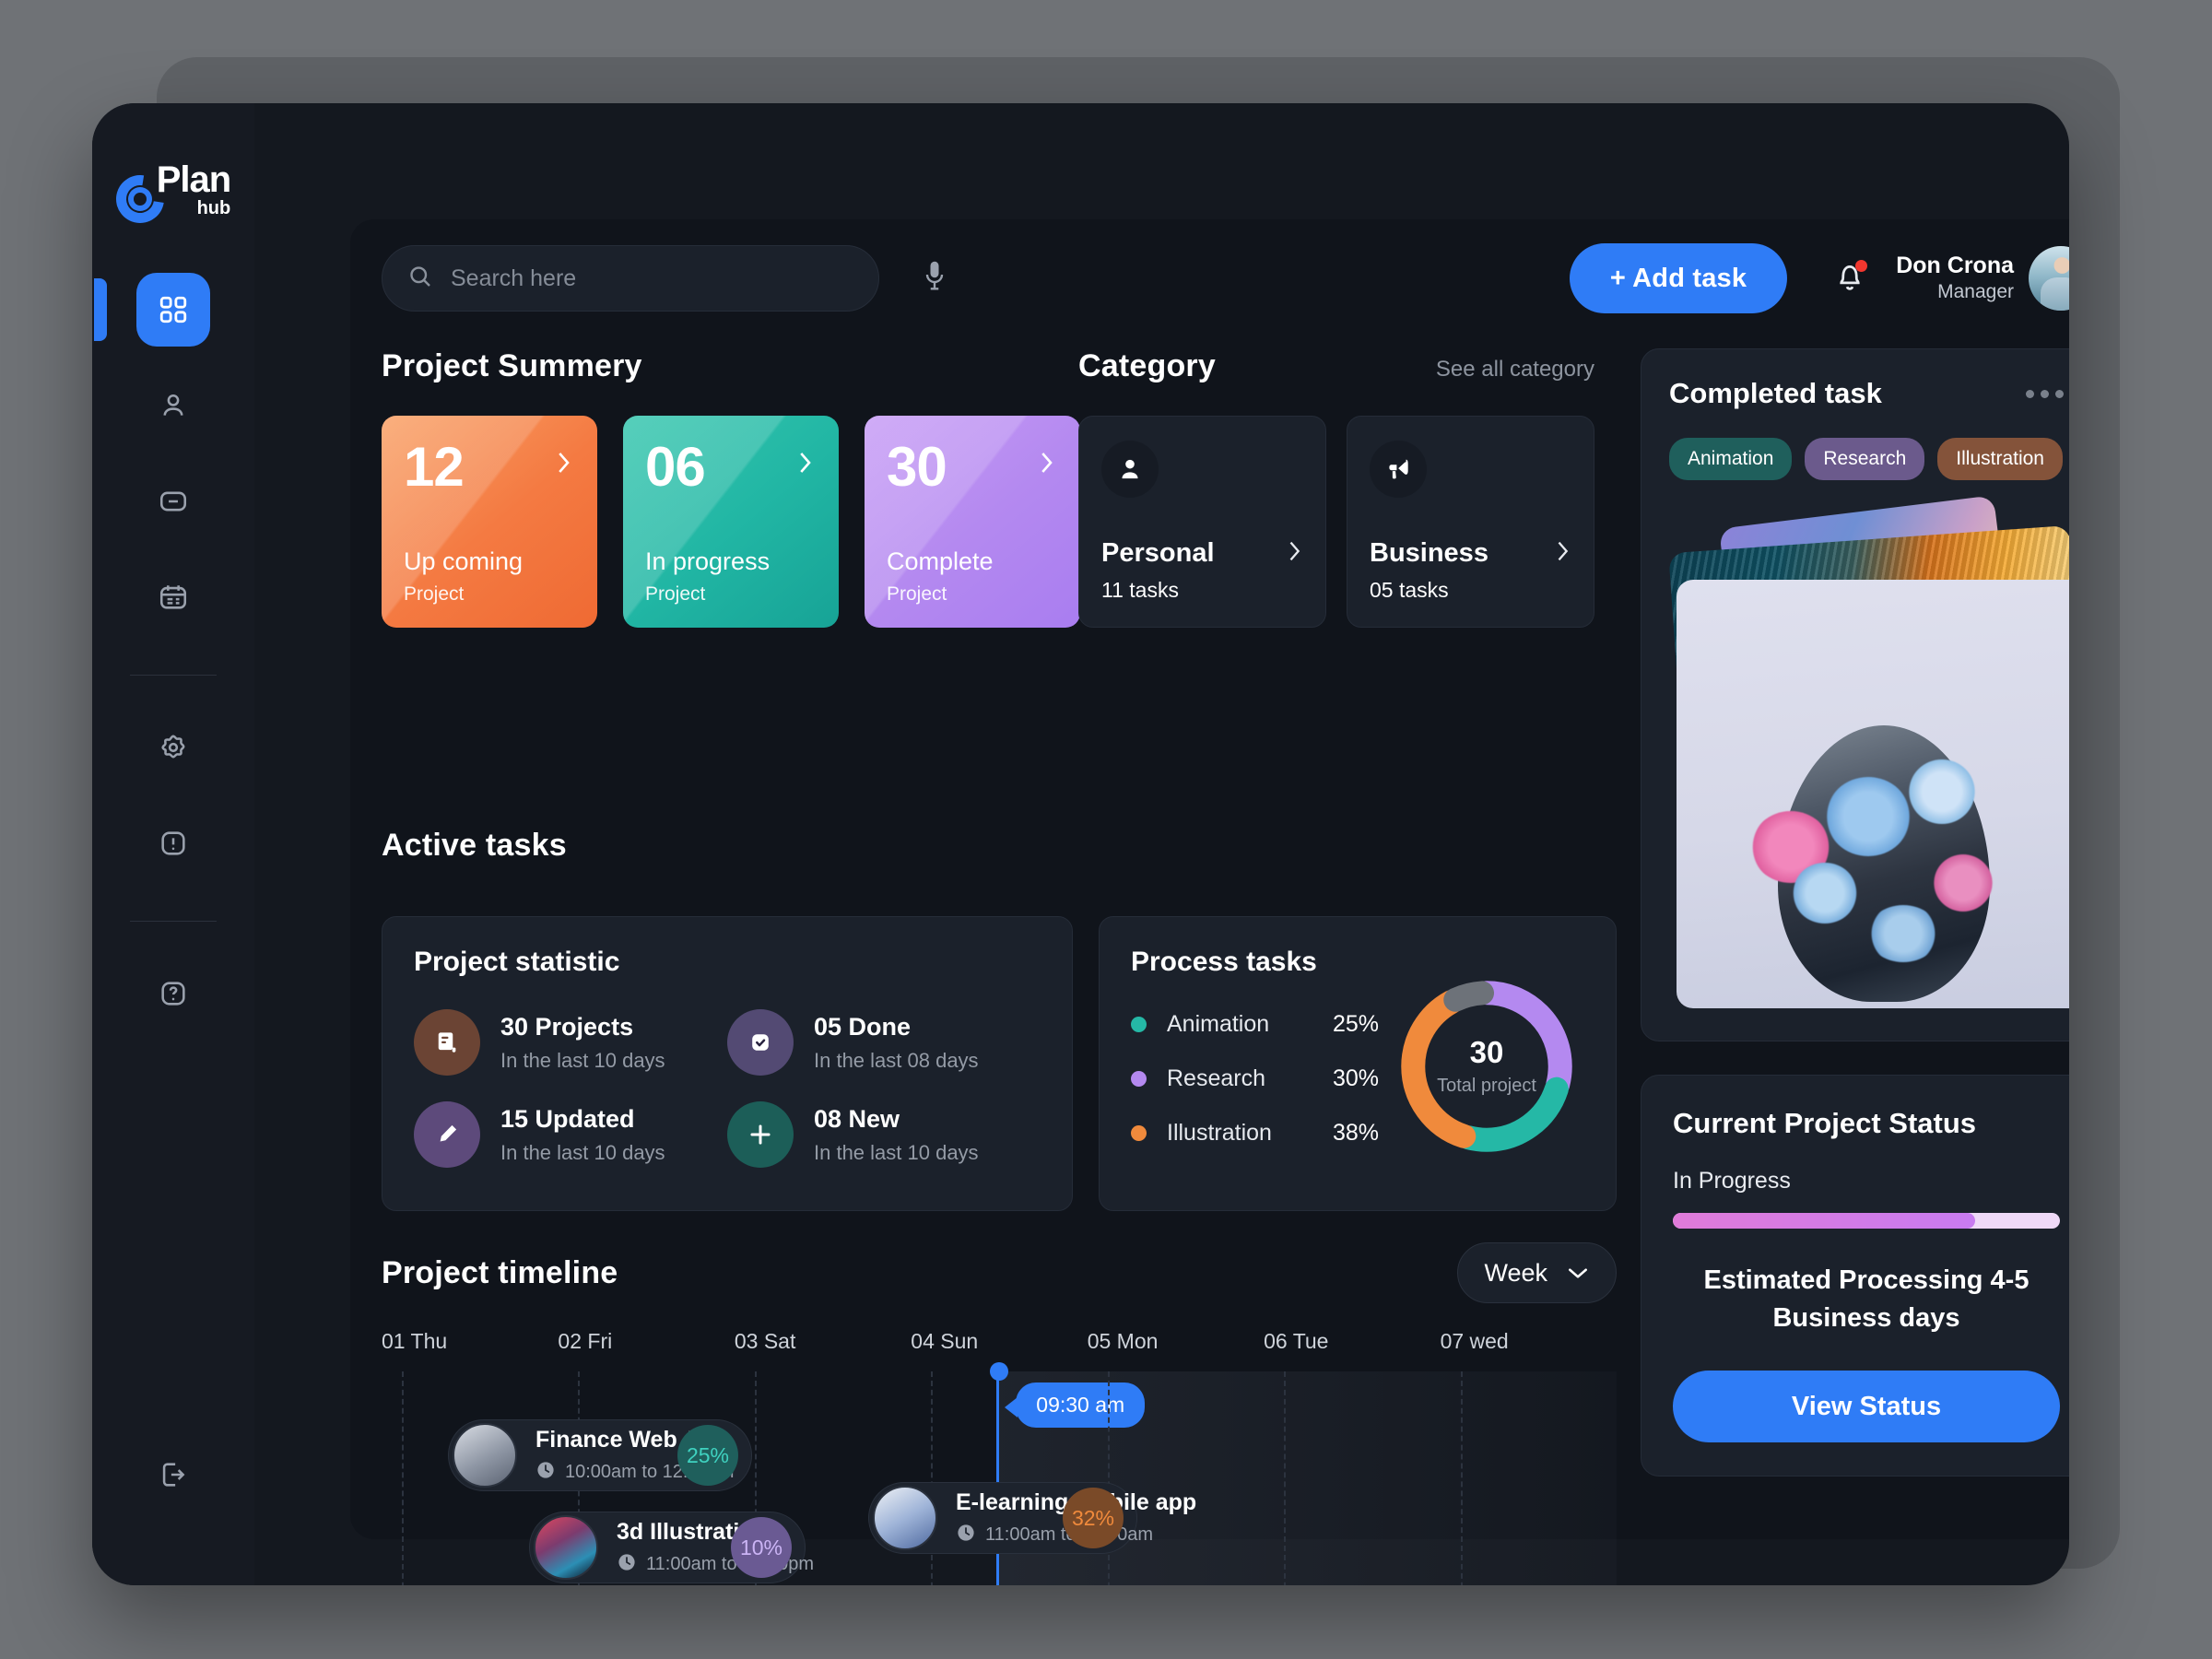  I want to click on 3d-illustration-thumb, so click(566, 1547).